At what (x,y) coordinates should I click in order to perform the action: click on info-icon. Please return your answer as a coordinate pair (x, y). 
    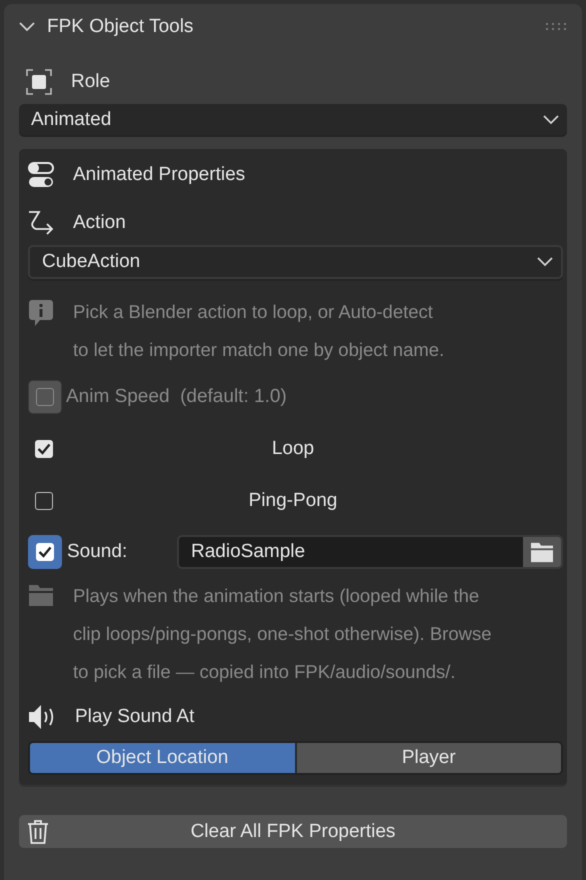
    Looking at the image, I should click on (41, 313).